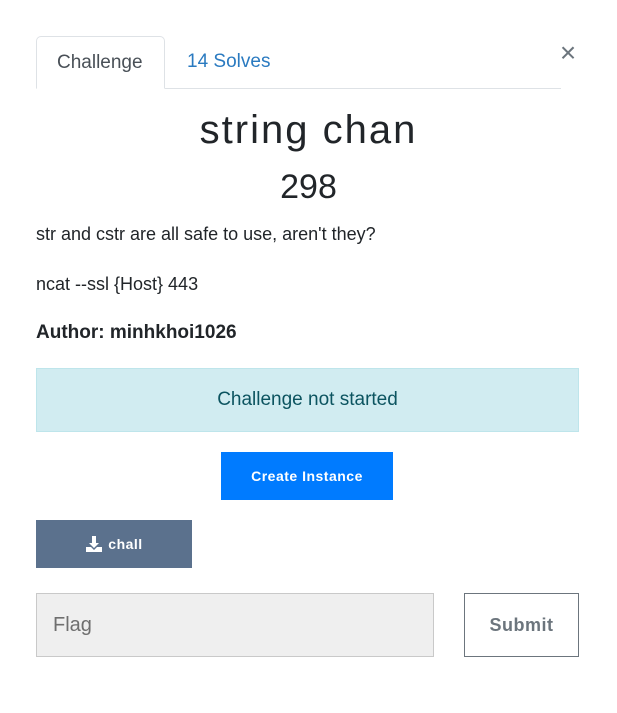  What do you see at coordinates (235, 625) in the screenshot?
I see `flag-input` at bounding box center [235, 625].